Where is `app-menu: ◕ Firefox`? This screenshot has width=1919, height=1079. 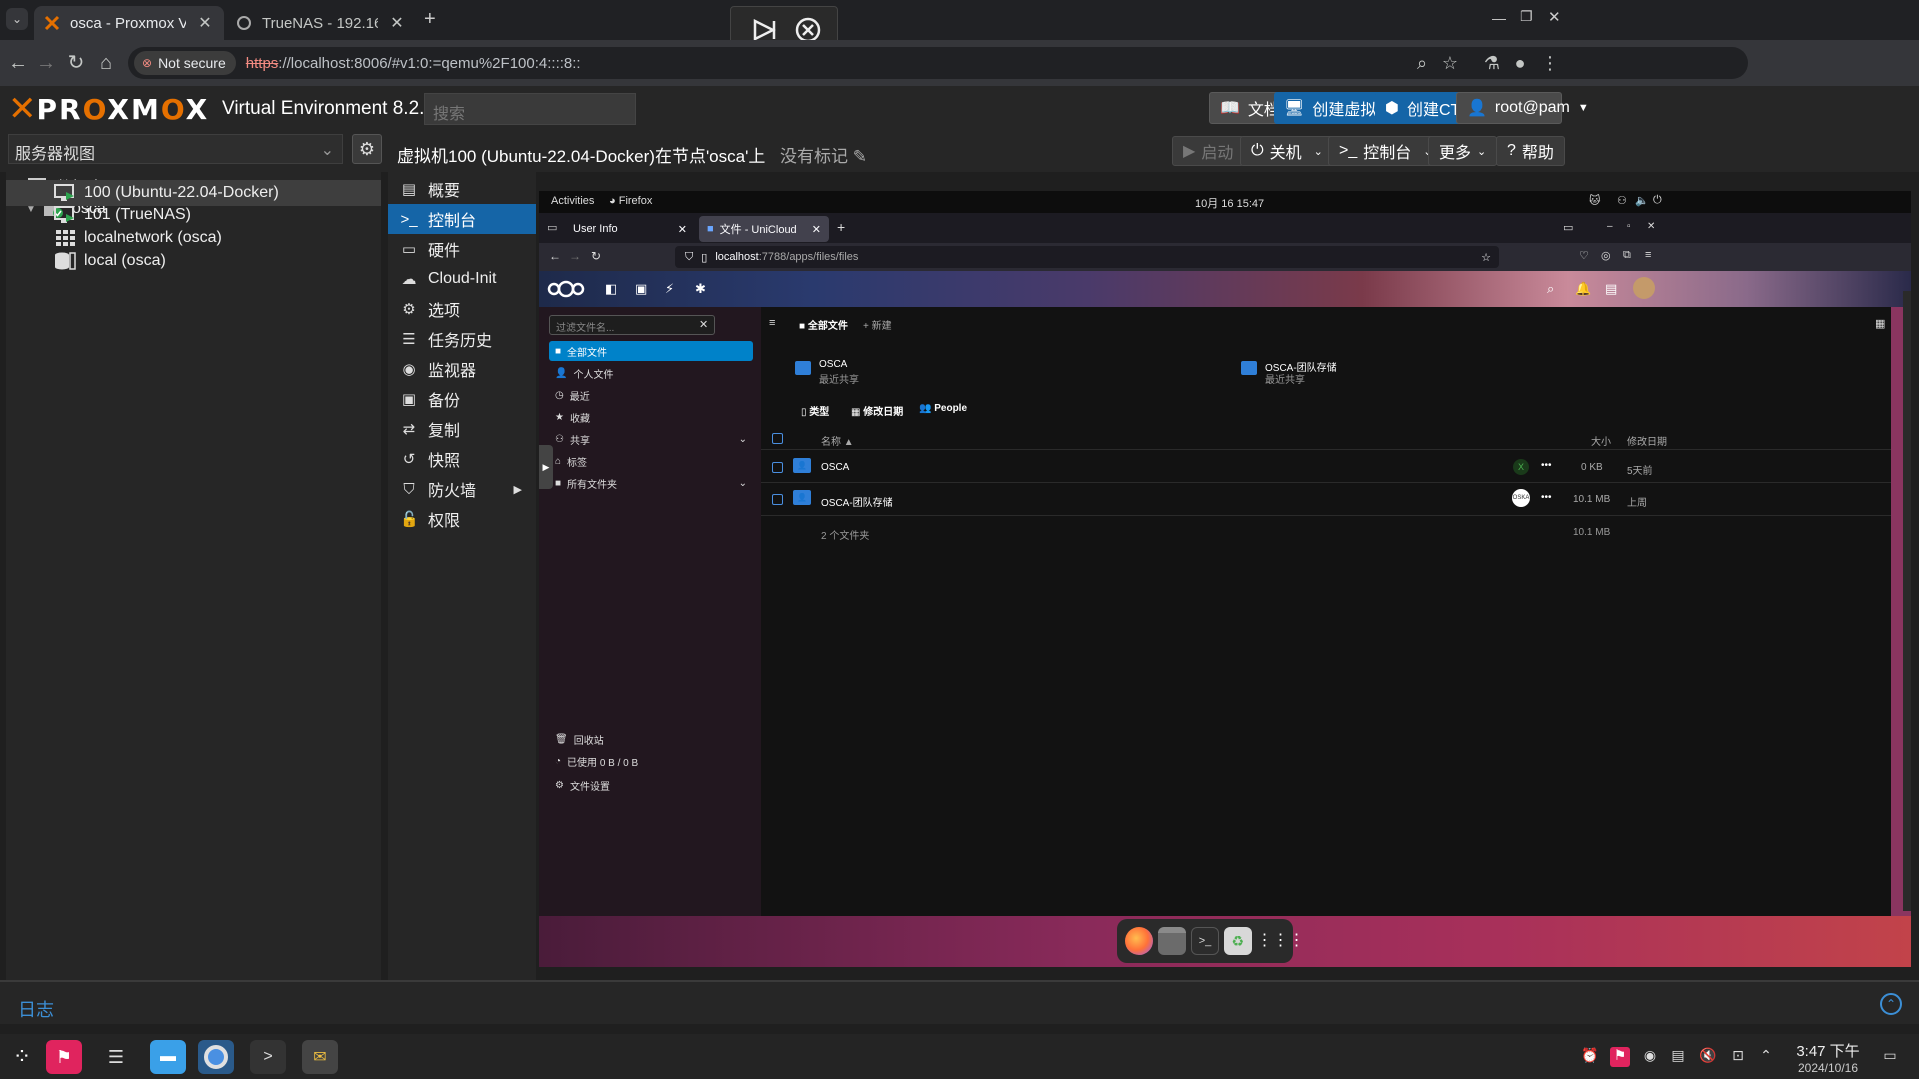 app-menu: ◕ Firefox is located at coordinates (630, 201).